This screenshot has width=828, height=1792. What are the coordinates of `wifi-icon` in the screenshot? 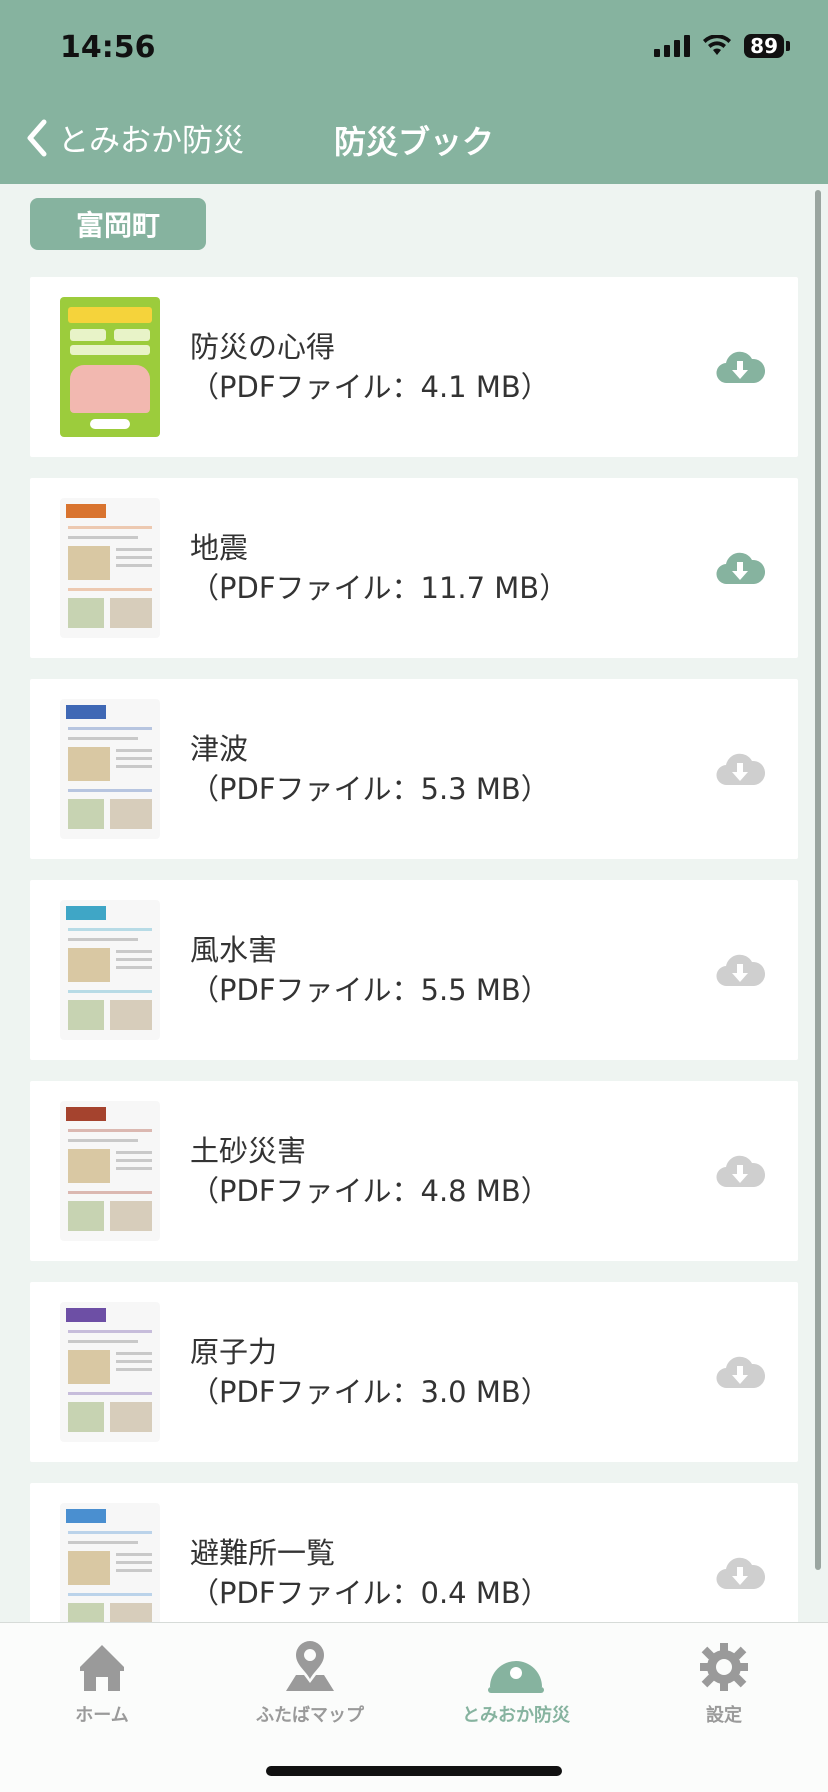 It's located at (717, 45).